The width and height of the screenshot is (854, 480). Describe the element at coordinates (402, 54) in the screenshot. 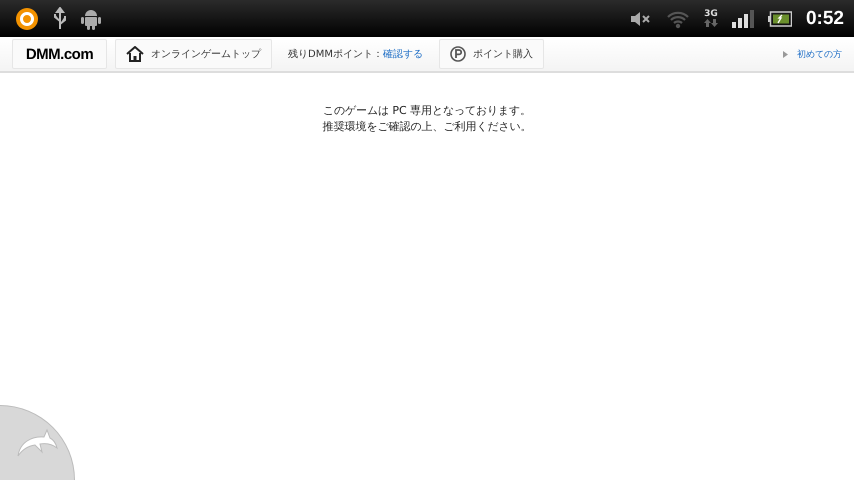

I see `check-points-link: 確認する` at that location.